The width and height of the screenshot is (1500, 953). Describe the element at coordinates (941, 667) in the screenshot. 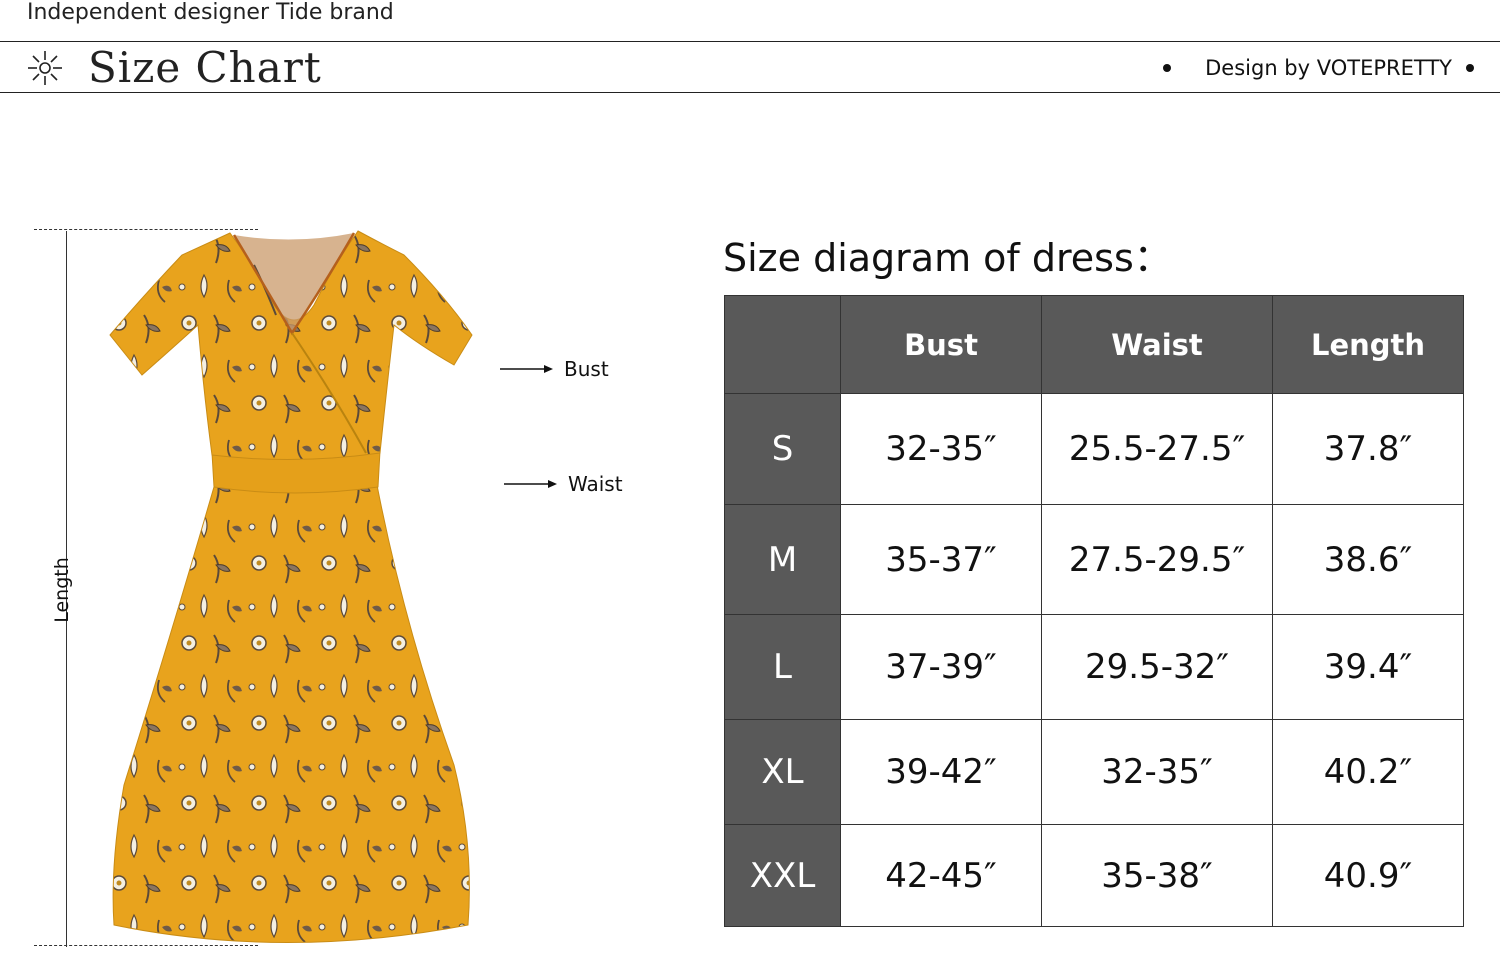

I see `bust-cell: 37-39″` at that location.